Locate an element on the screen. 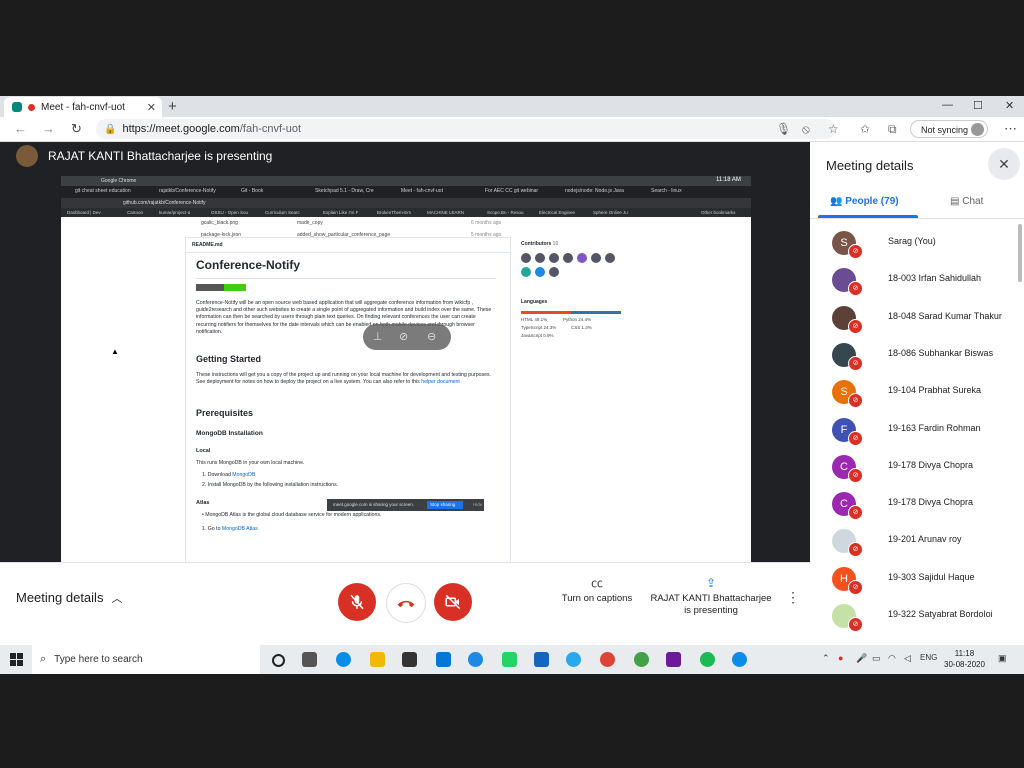  meet-favicon-icon is located at coordinates (17, 107).